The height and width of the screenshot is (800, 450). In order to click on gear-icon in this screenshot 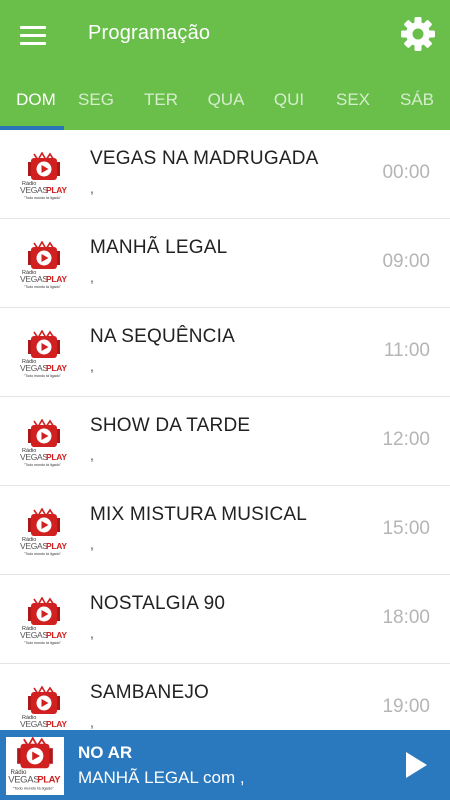, I will do `click(418, 34)`.